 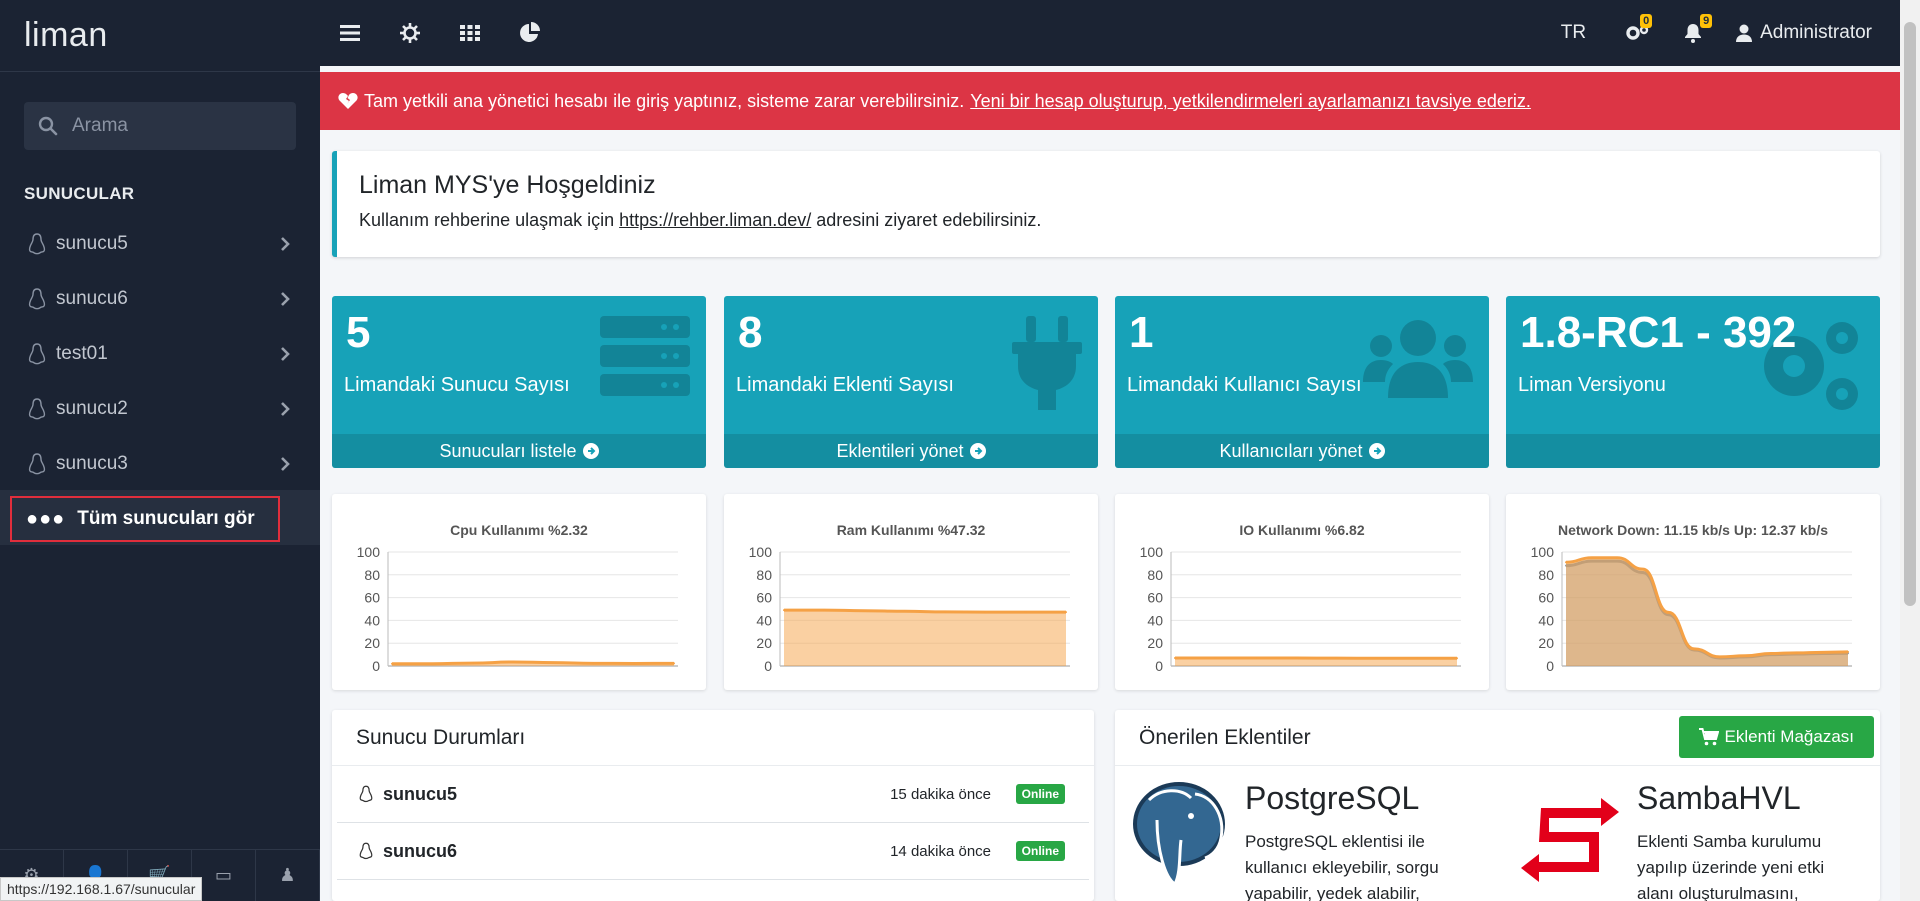 I want to click on manage-extensions-link: Eklentileri yönet, so click(x=911, y=451).